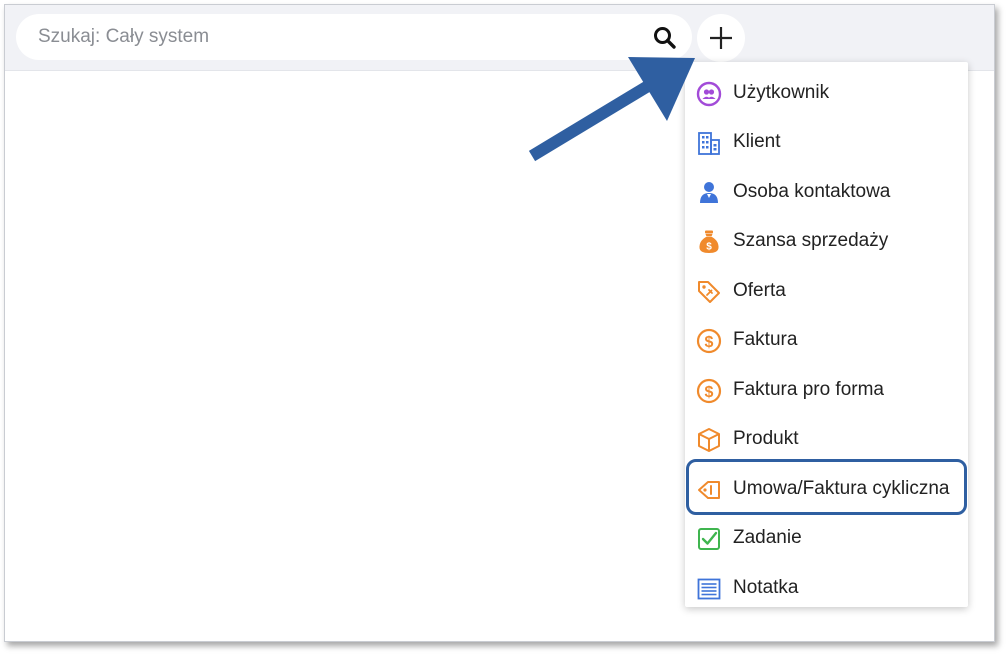 Image resolution: width=1006 pixels, height=654 pixels. I want to click on contact-person-icon, so click(709, 193).